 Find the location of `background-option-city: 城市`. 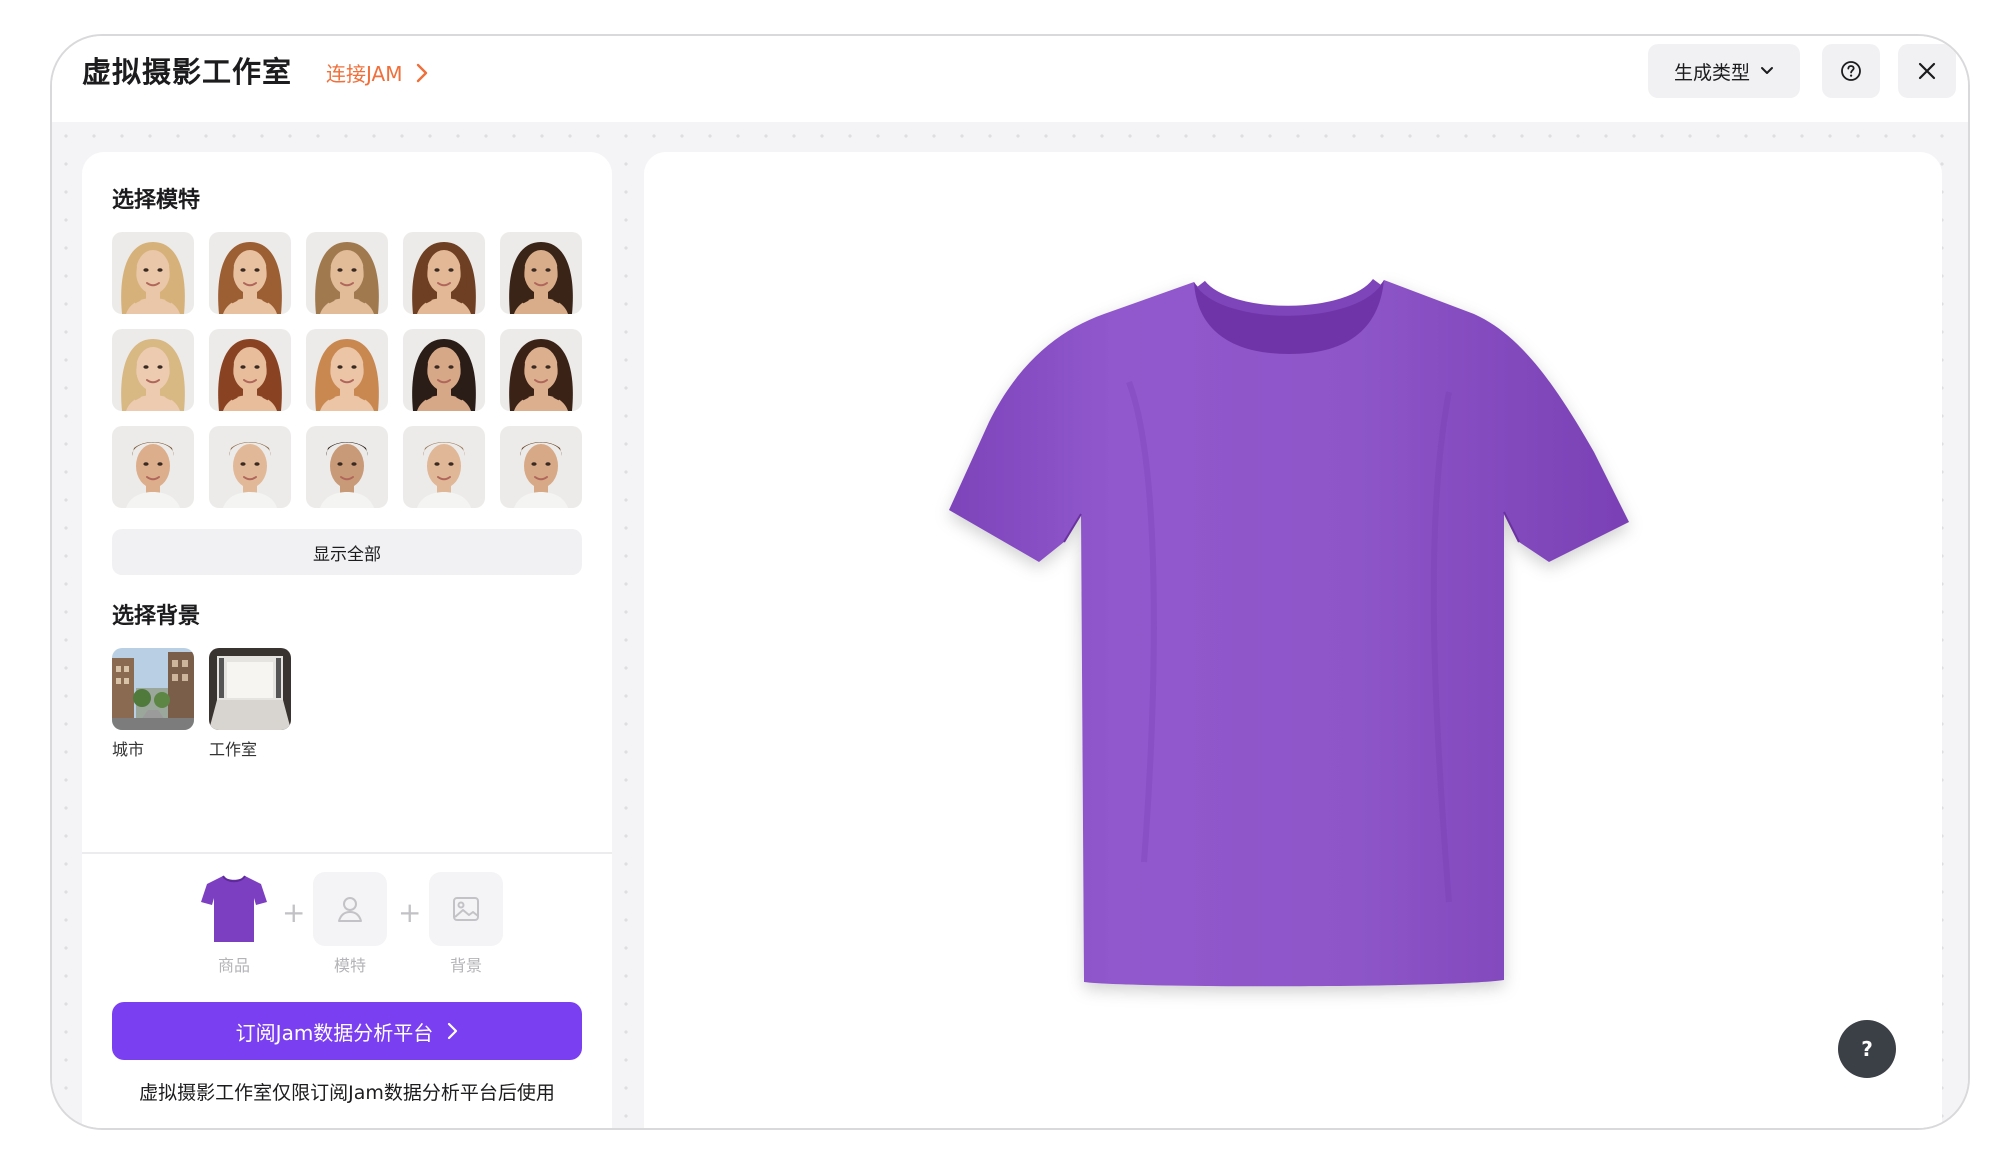

background-option-city: 城市 is located at coordinates (153, 704).